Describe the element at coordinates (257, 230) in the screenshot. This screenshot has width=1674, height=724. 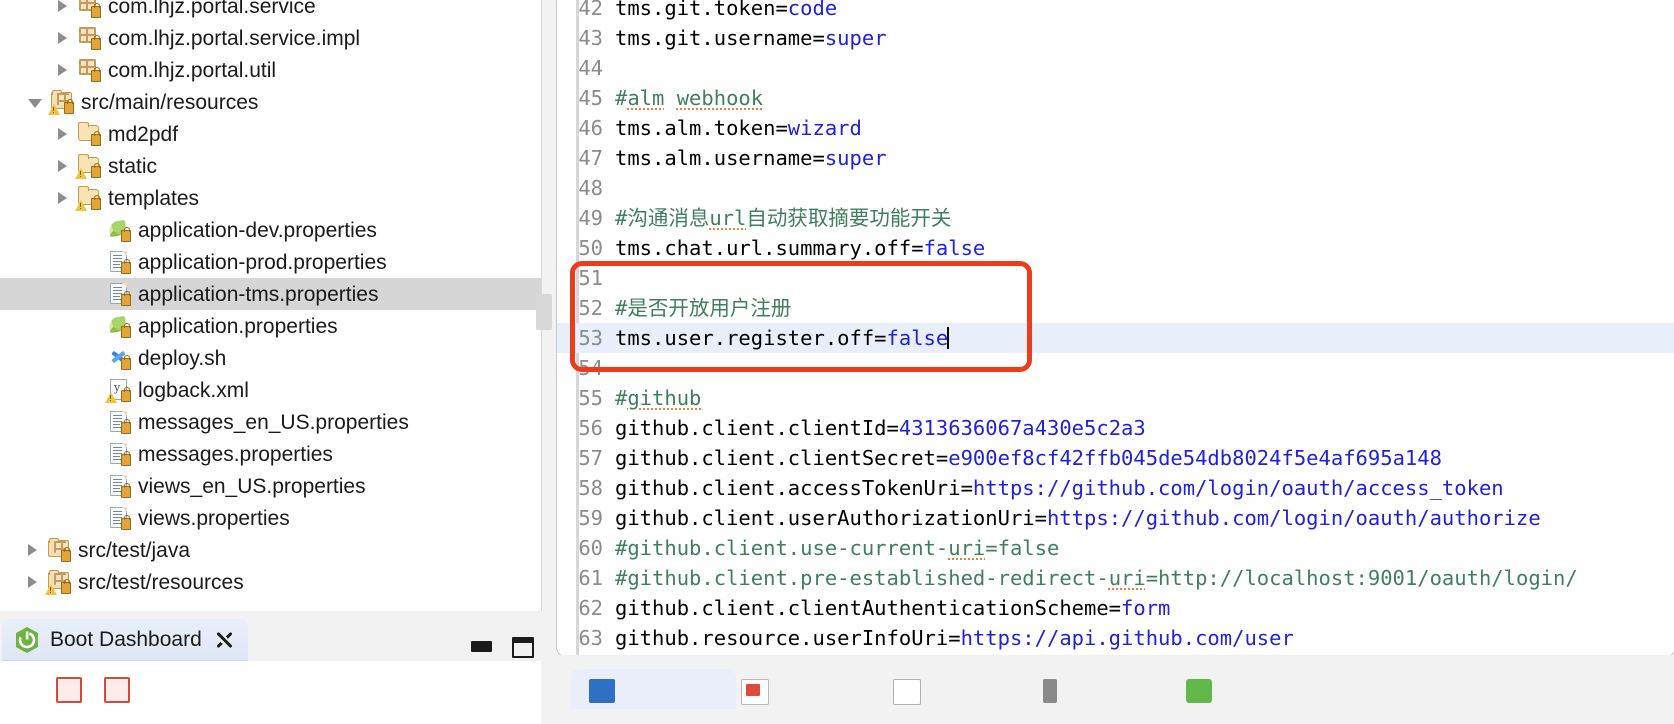
I see `tree-item-label: application-dev.properties` at that location.